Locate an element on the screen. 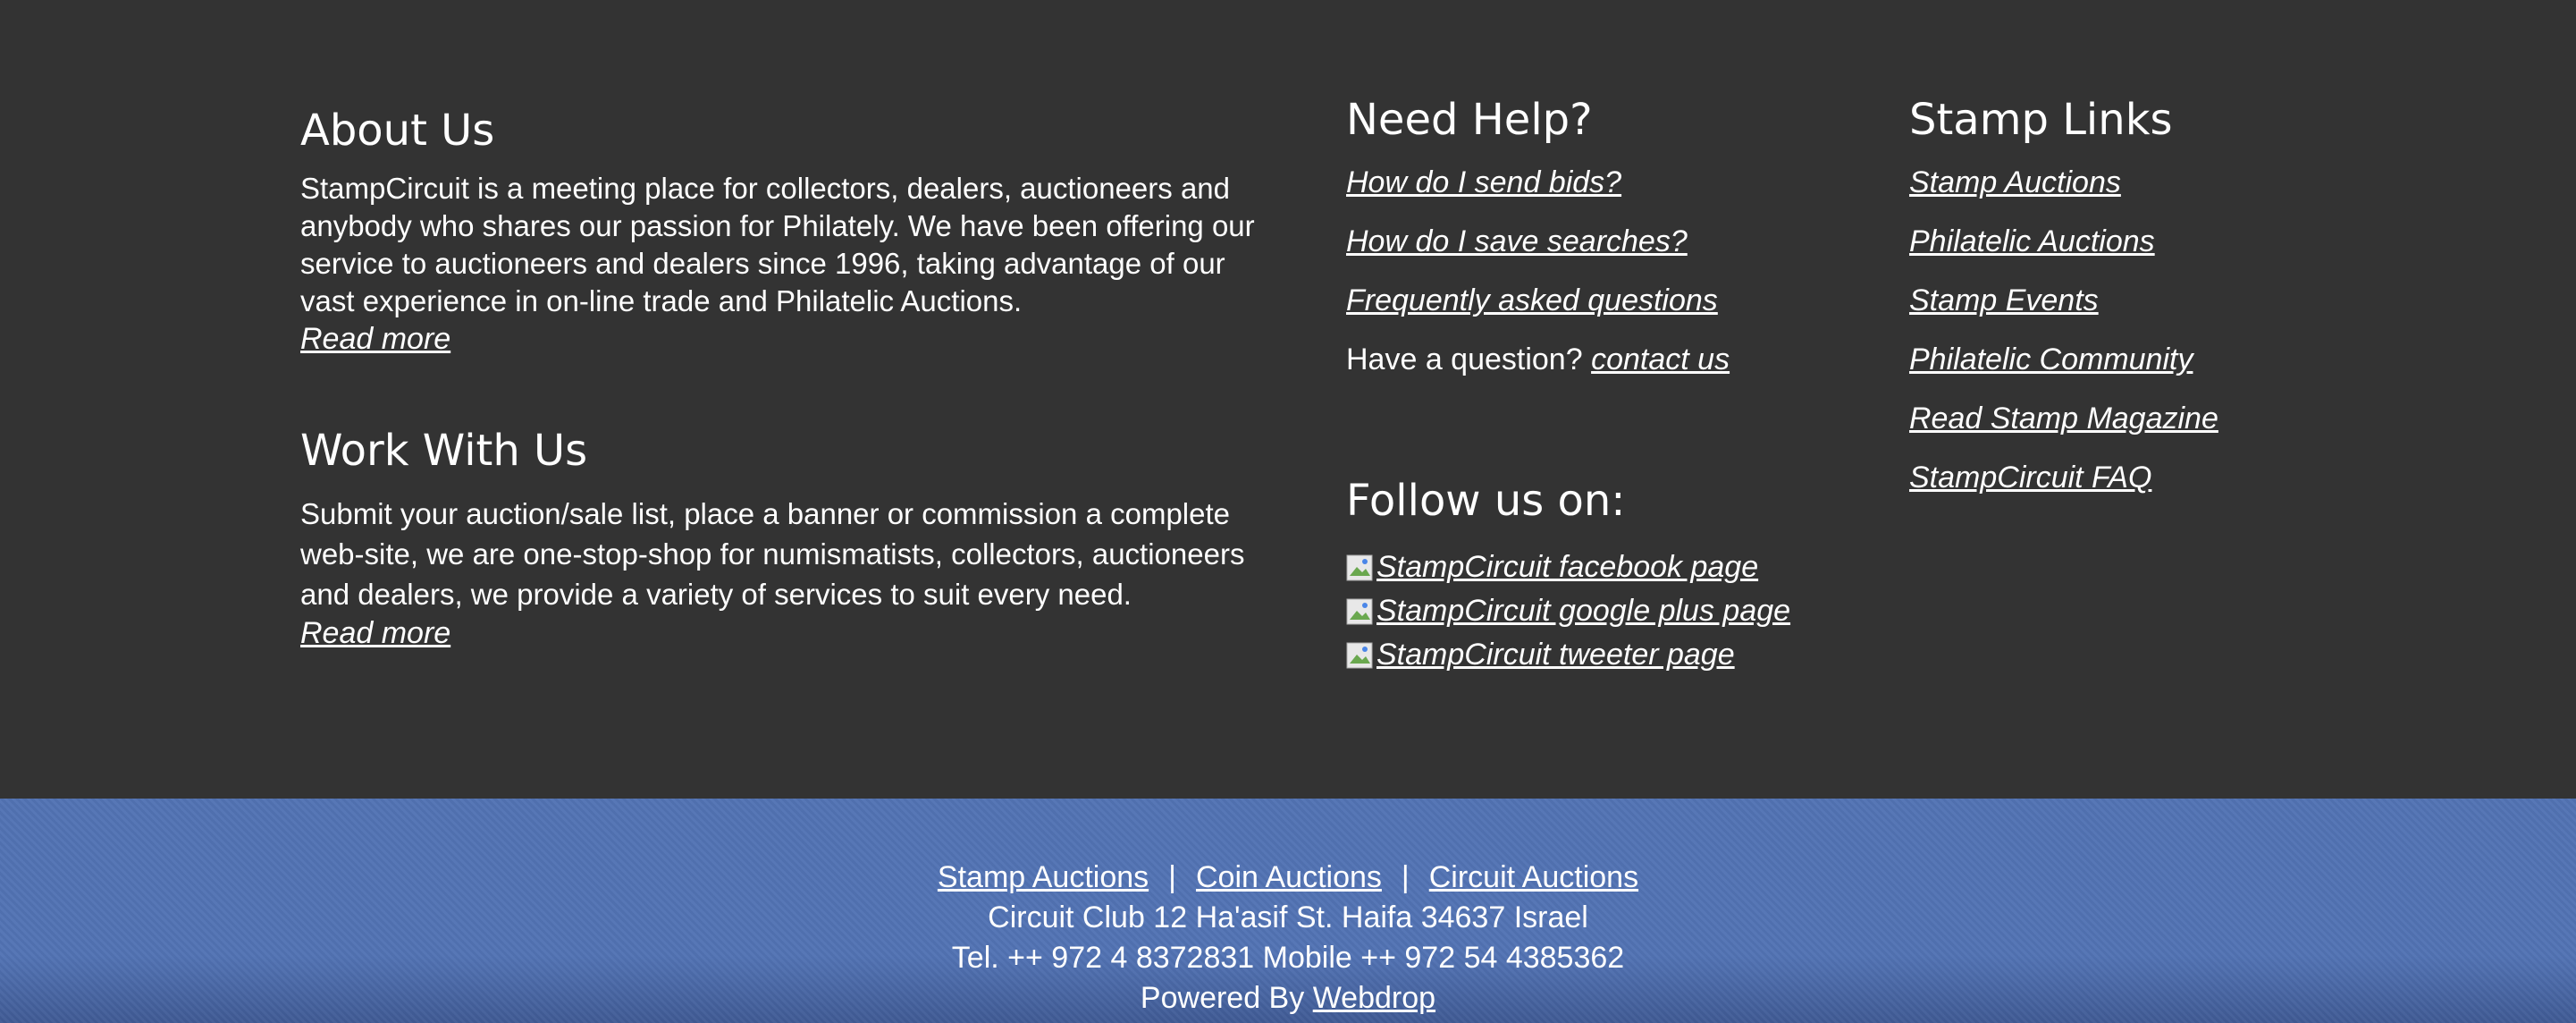 The height and width of the screenshot is (1023, 2576). help-list-item: Frequently asked questions is located at coordinates (1597, 300).